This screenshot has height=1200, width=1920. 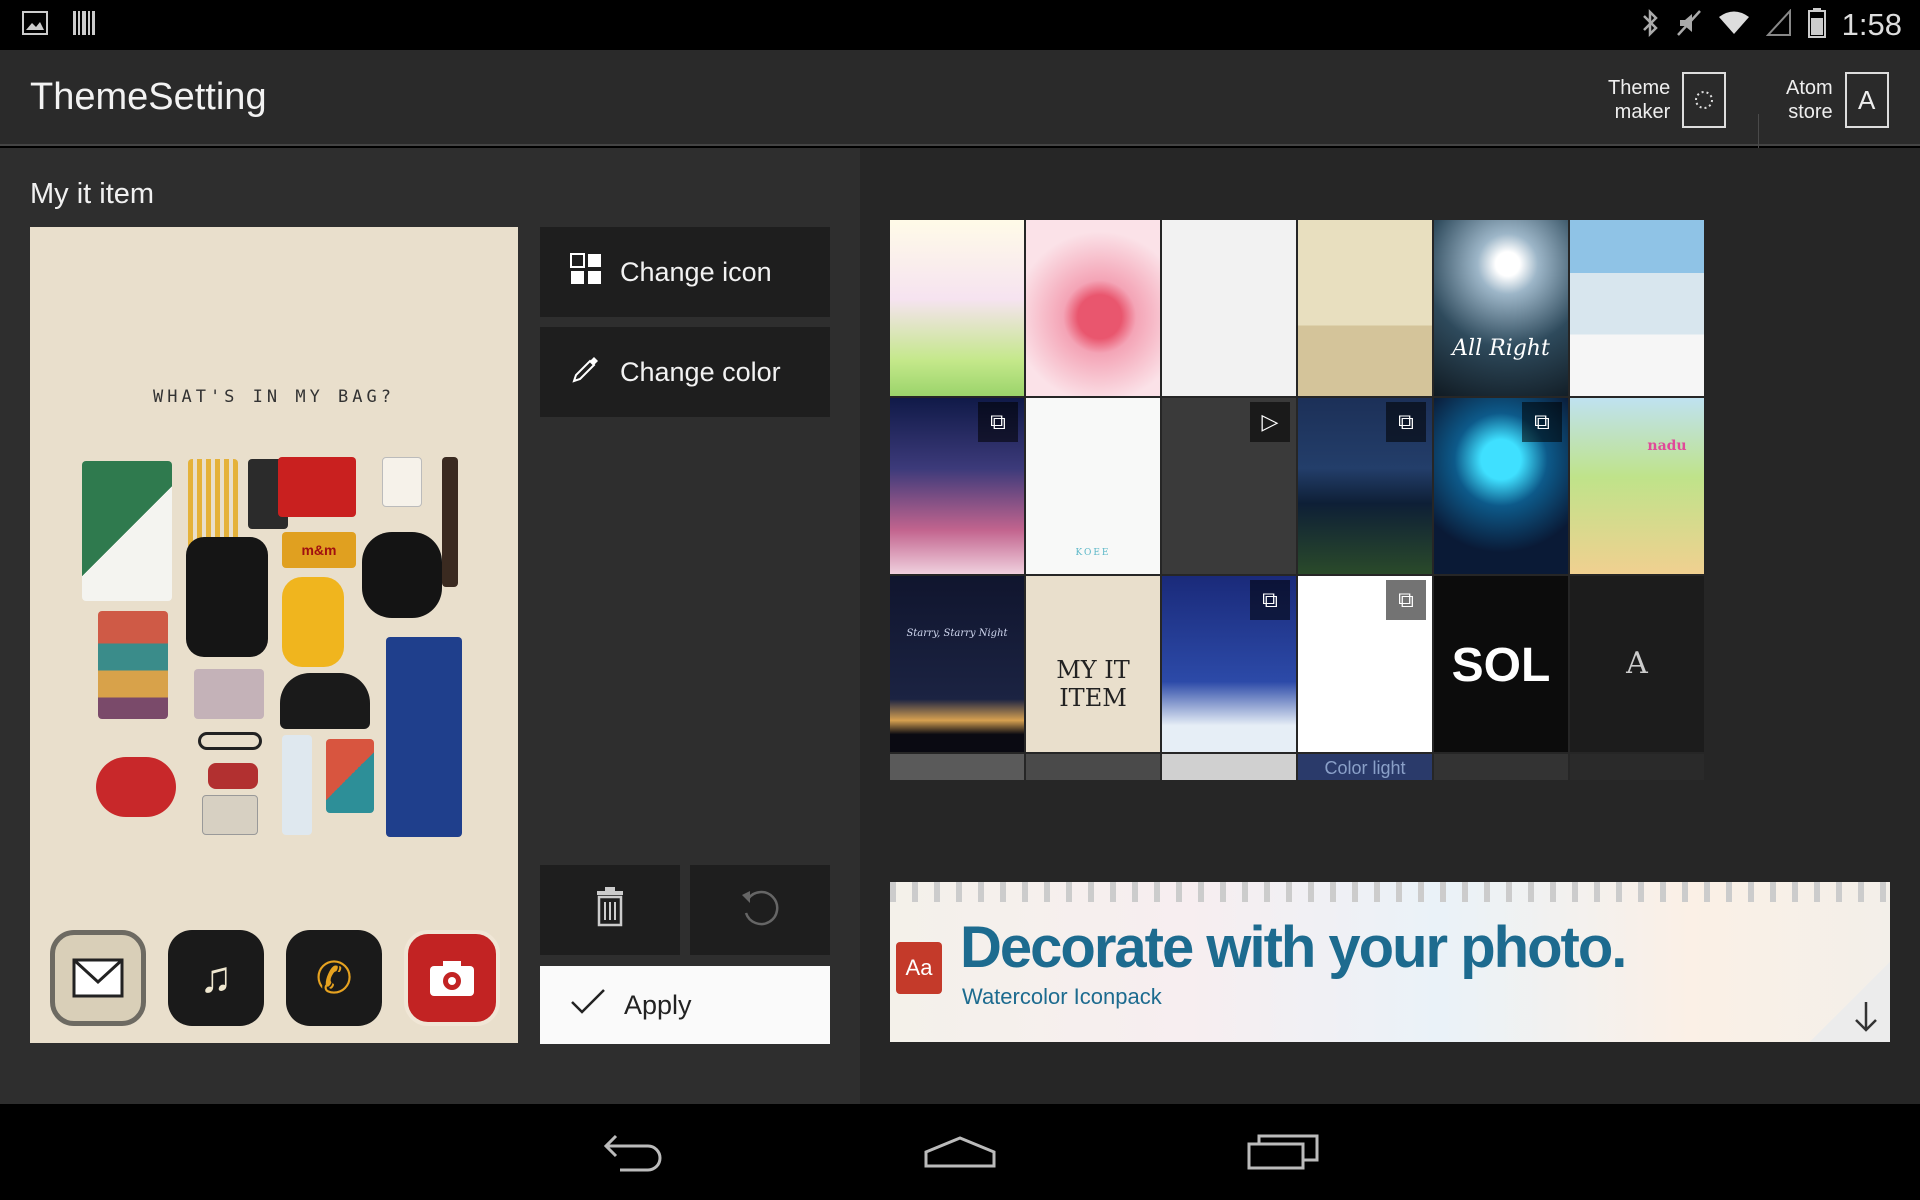 I want to click on grid-icon, so click(x=586, y=272).